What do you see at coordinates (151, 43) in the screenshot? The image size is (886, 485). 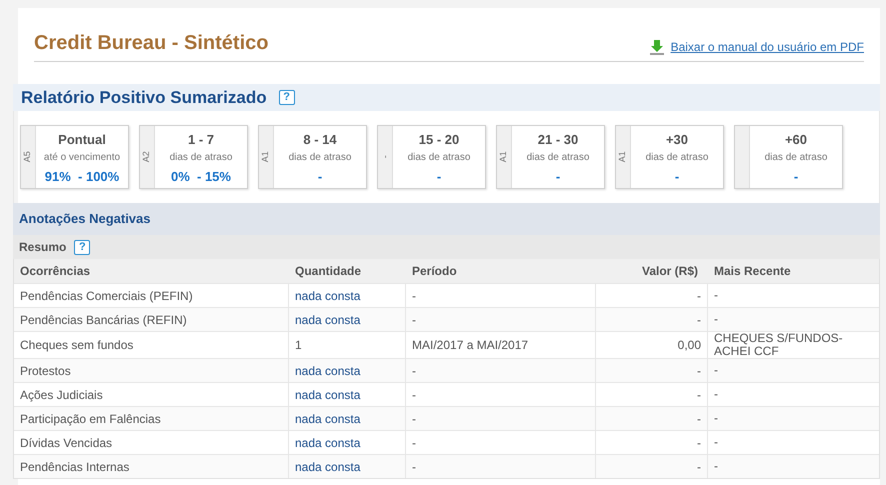 I see `page-title: Credit Bureau - Sintético` at bounding box center [151, 43].